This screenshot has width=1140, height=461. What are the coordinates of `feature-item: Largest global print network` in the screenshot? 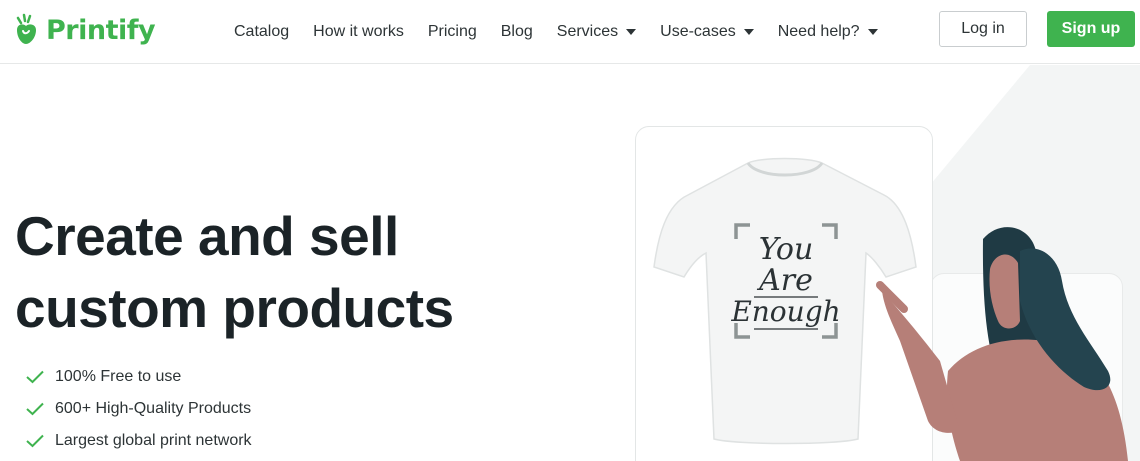 It's located at (139, 441).